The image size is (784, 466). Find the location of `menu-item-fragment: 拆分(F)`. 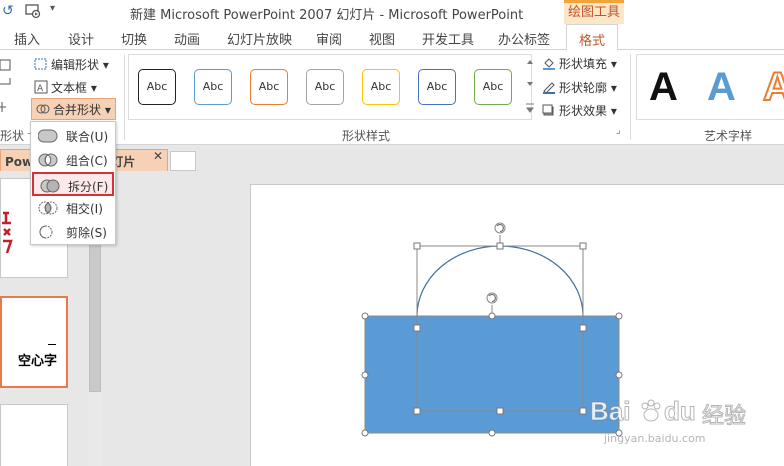

menu-item-fragment: 拆分(F) is located at coordinates (73, 184).